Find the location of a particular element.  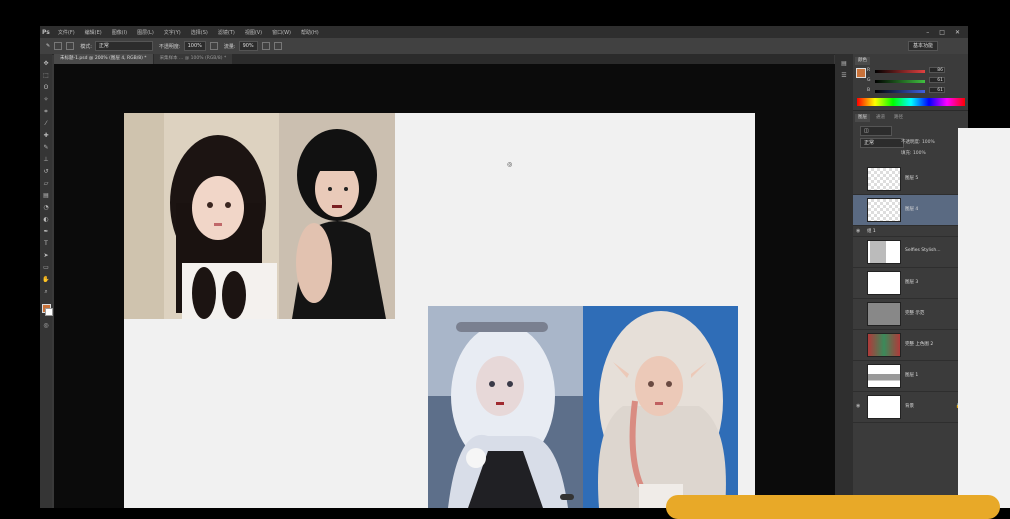

pen-tool-icon: ✒ is located at coordinates (46, 232).